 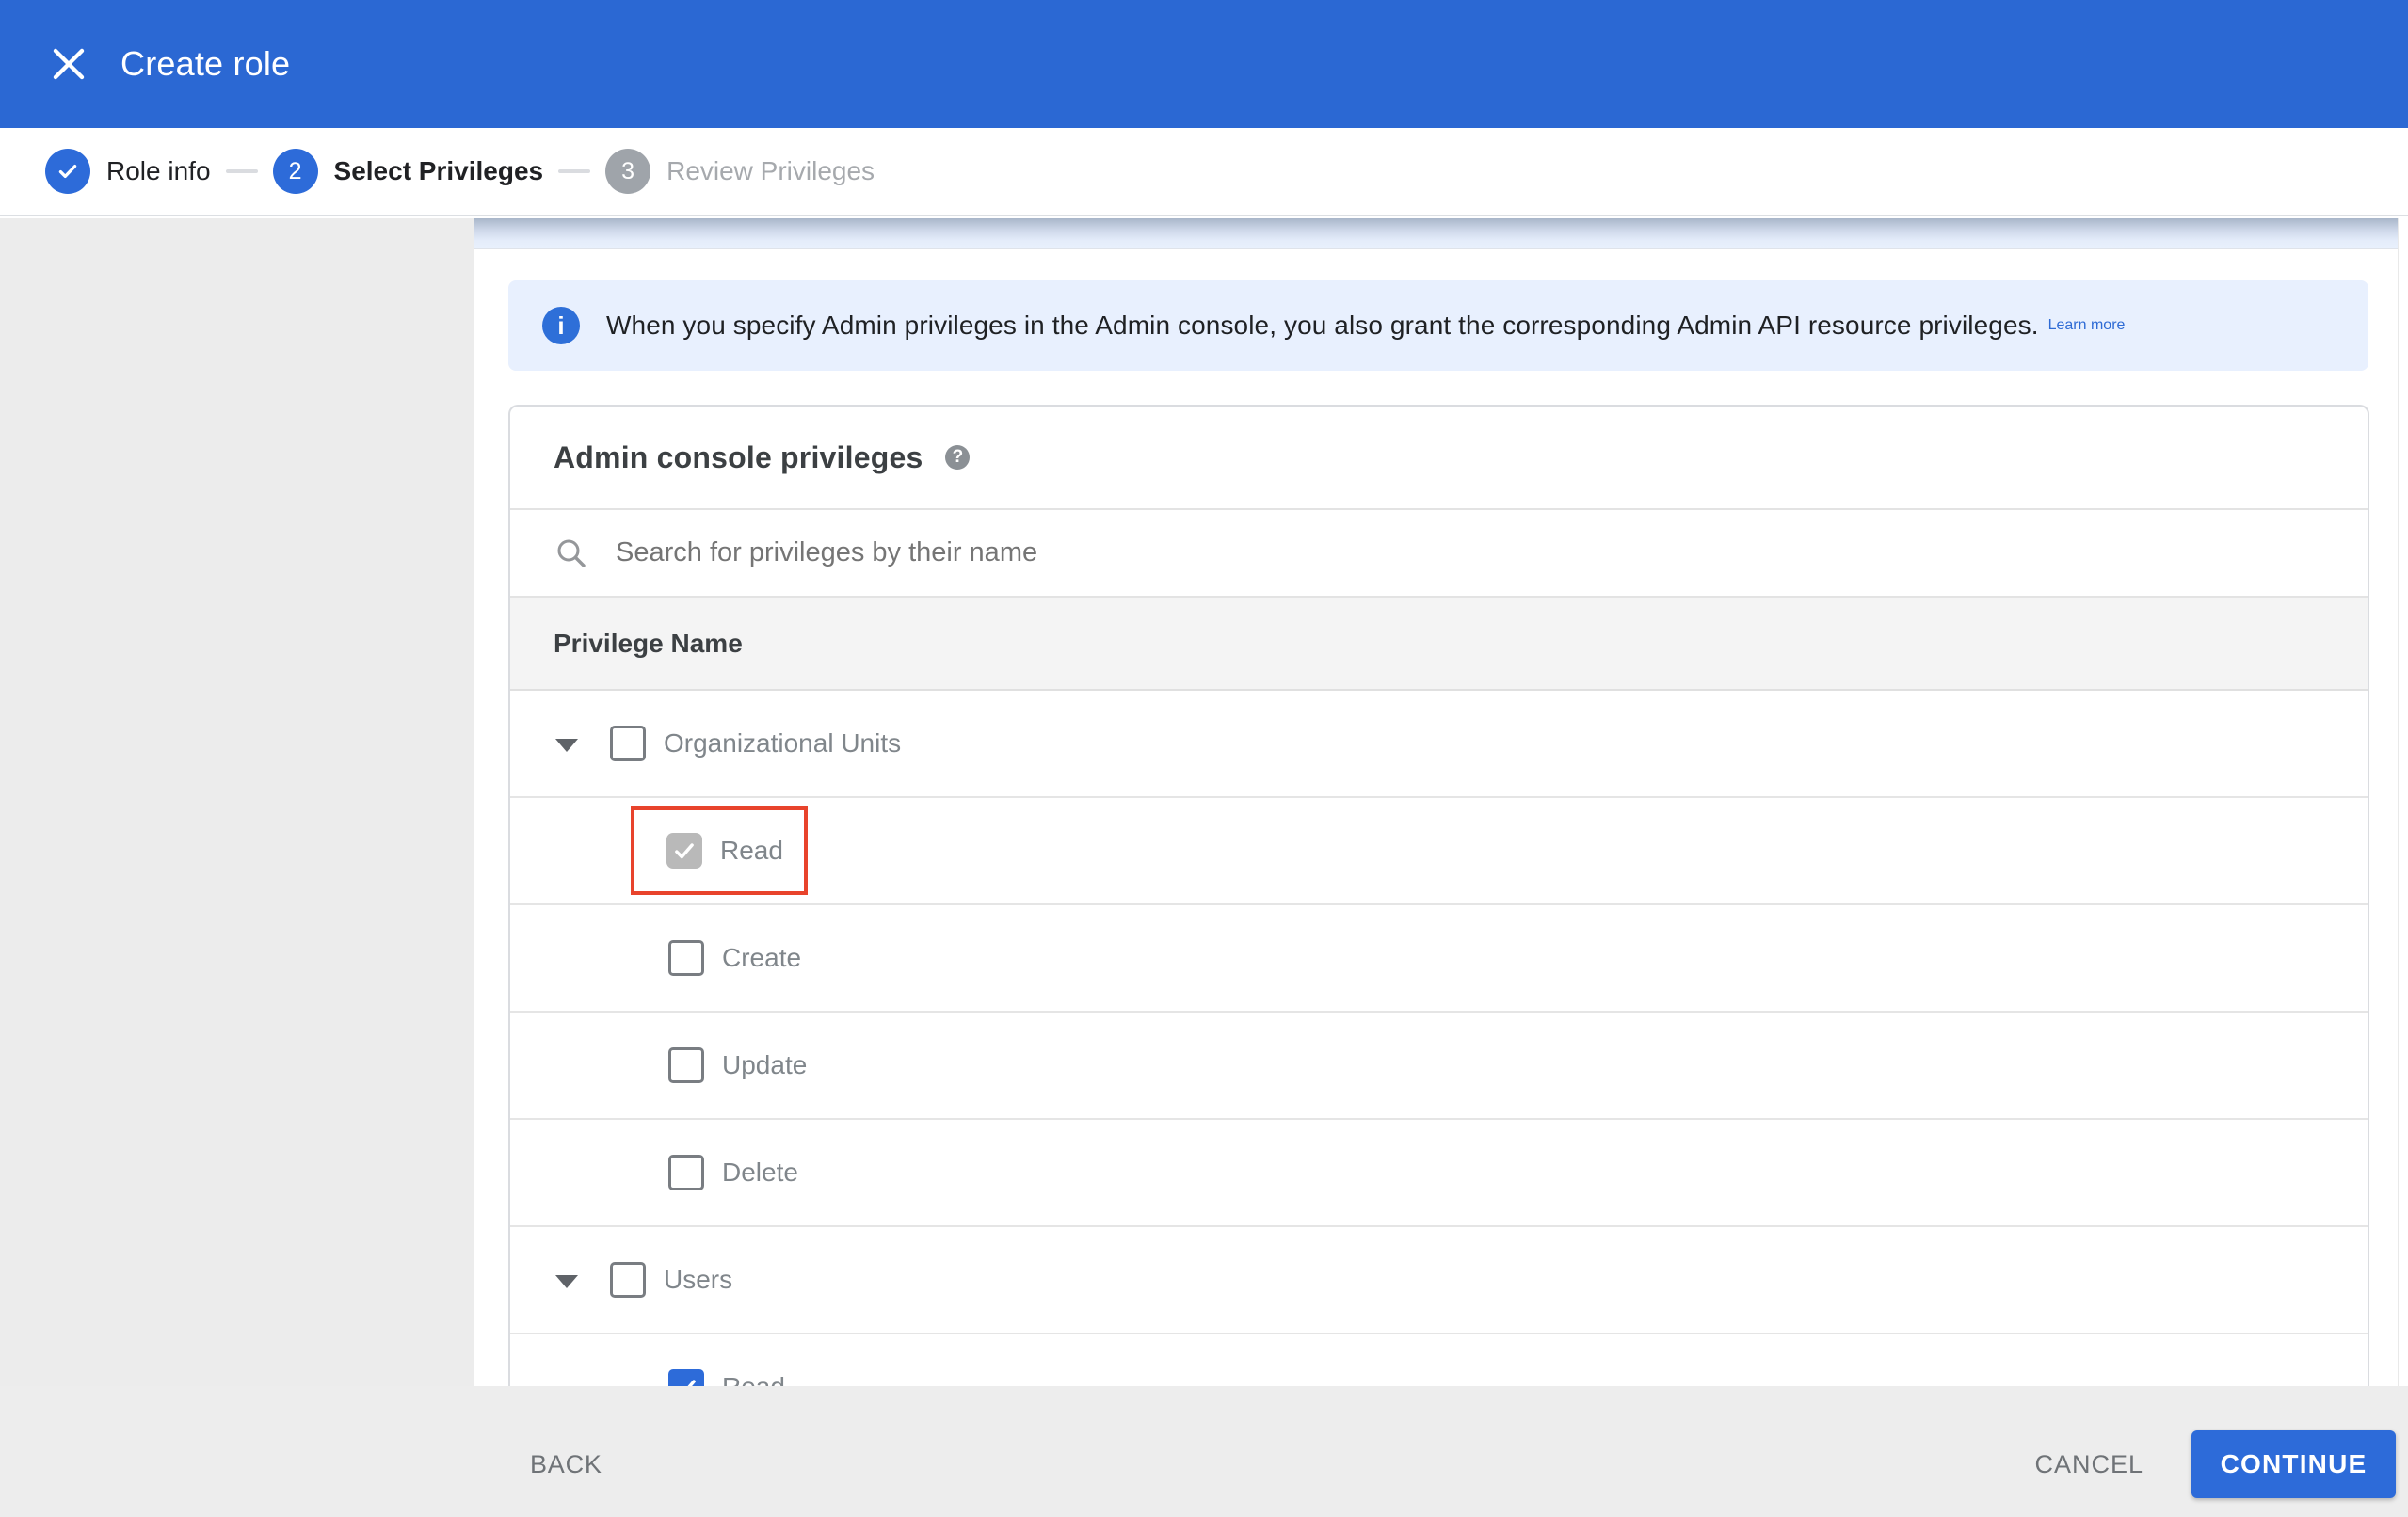 What do you see at coordinates (1439, 1280) in the screenshot?
I see `privilege-row: Users` at bounding box center [1439, 1280].